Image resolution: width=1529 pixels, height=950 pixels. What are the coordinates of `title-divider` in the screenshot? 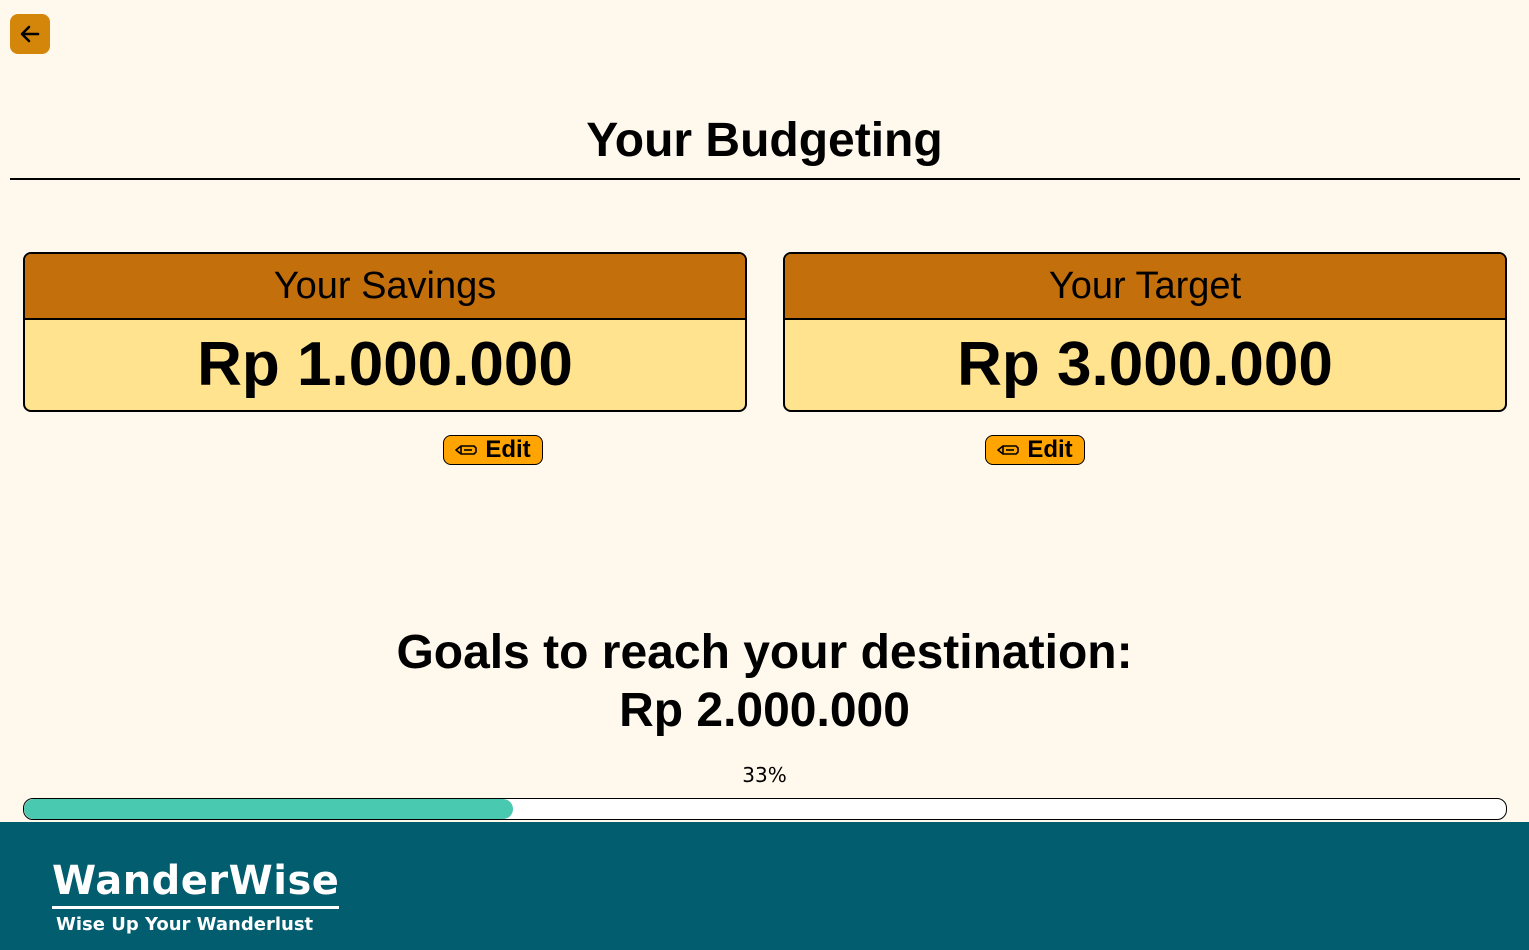 It's located at (765, 179).